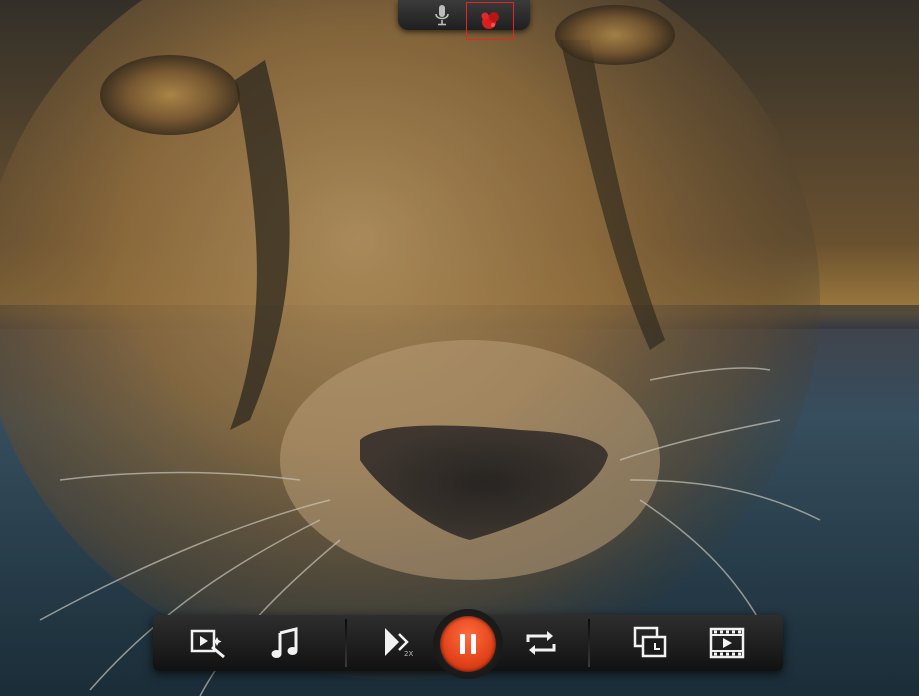  Describe the element at coordinates (409, 654) in the screenshot. I see `speed-label: 2X` at that location.